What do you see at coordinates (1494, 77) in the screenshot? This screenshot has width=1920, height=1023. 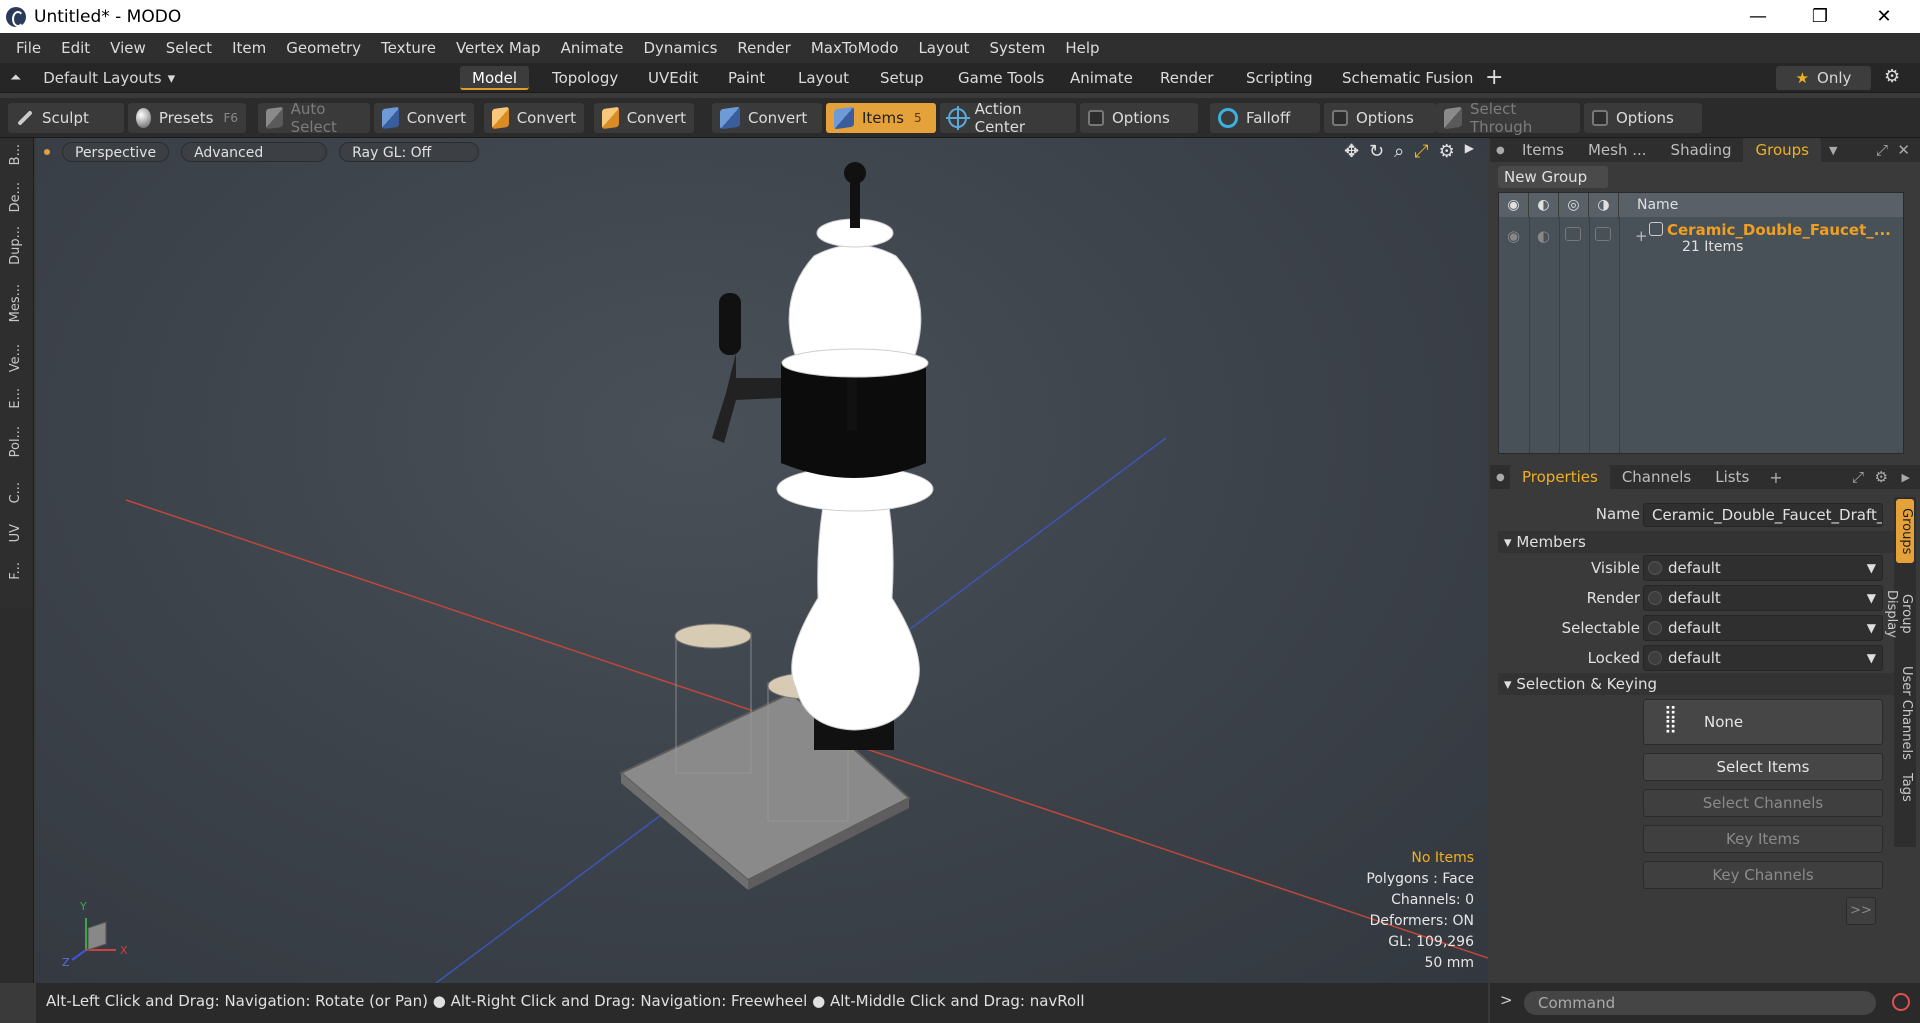 I see `add-tab-icon: +` at bounding box center [1494, 77].